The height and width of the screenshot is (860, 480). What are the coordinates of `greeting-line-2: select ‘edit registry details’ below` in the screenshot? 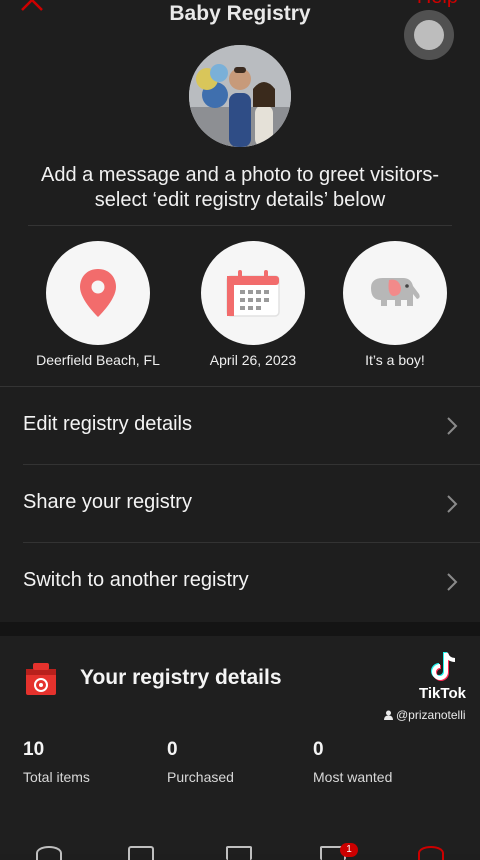 It's located at (240, 200).